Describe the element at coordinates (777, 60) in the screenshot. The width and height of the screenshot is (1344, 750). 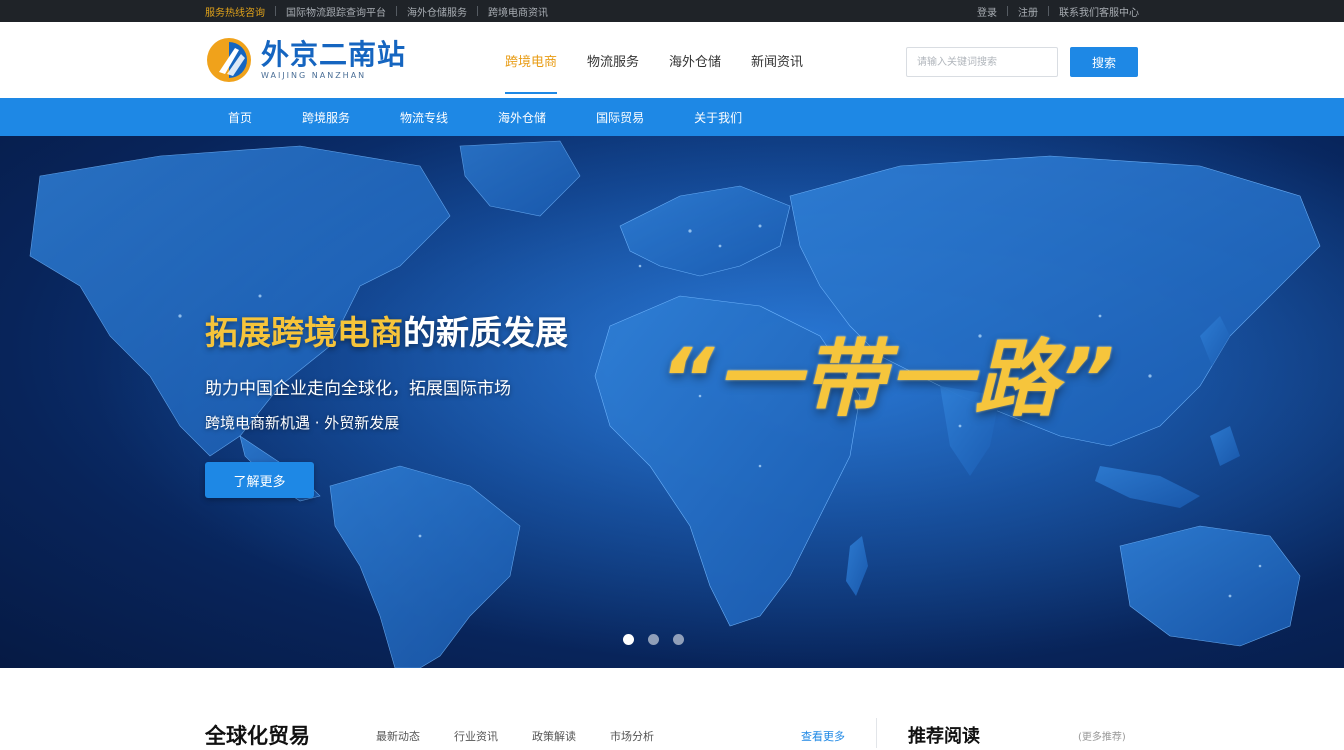
I see `main-nav-item-news: 新闻资讯` at that location.